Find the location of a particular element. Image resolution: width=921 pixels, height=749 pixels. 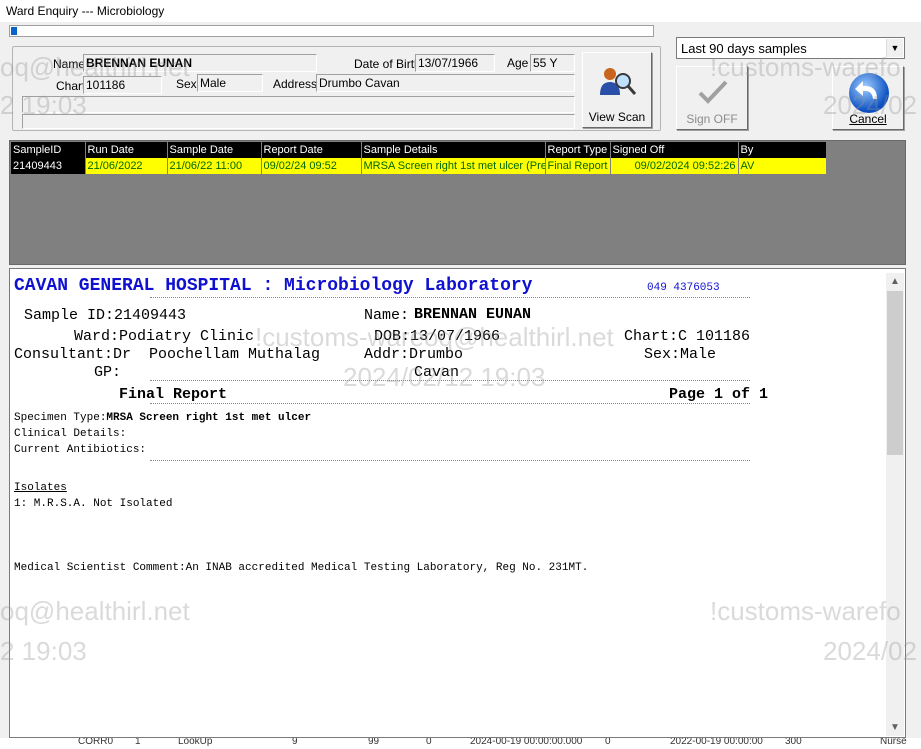

page-indicator: Page 1 of 1 is located at coordinates (719, 394).